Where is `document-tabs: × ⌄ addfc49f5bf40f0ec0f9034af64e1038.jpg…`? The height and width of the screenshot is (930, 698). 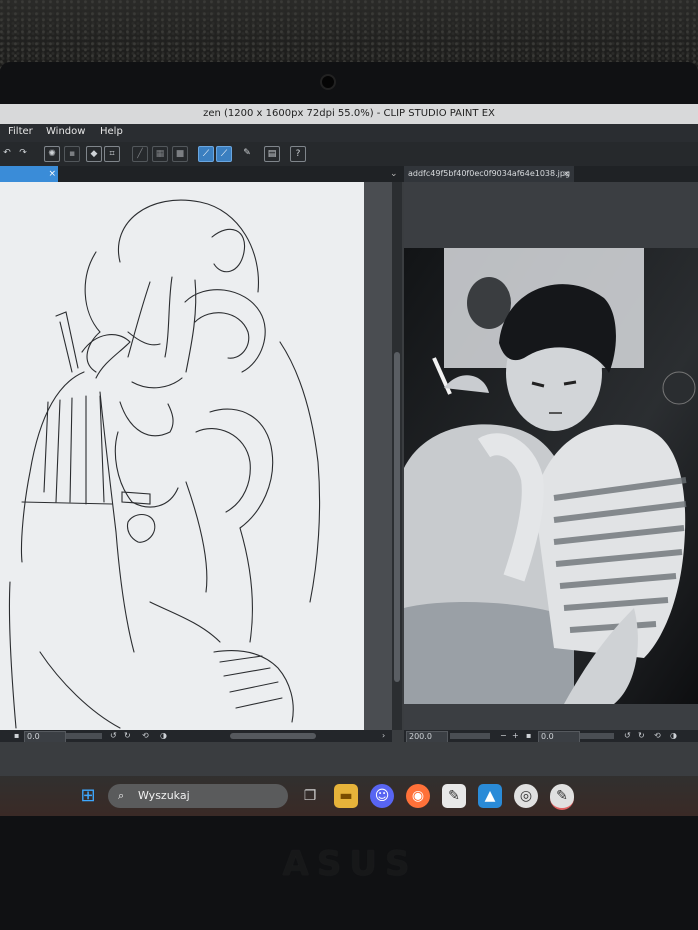
document-tabs: × ⌄ addfc49f5bf40f0ec0f9034af64e1038.jpg… is located at coordinates (349, 174).